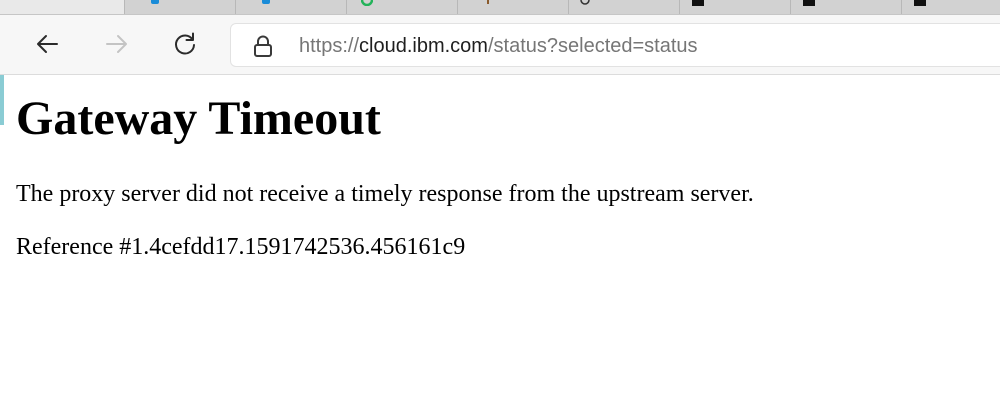 This screenshot has width=1000, height=401. I want to click on page-edge-accent, so click(2, 100).